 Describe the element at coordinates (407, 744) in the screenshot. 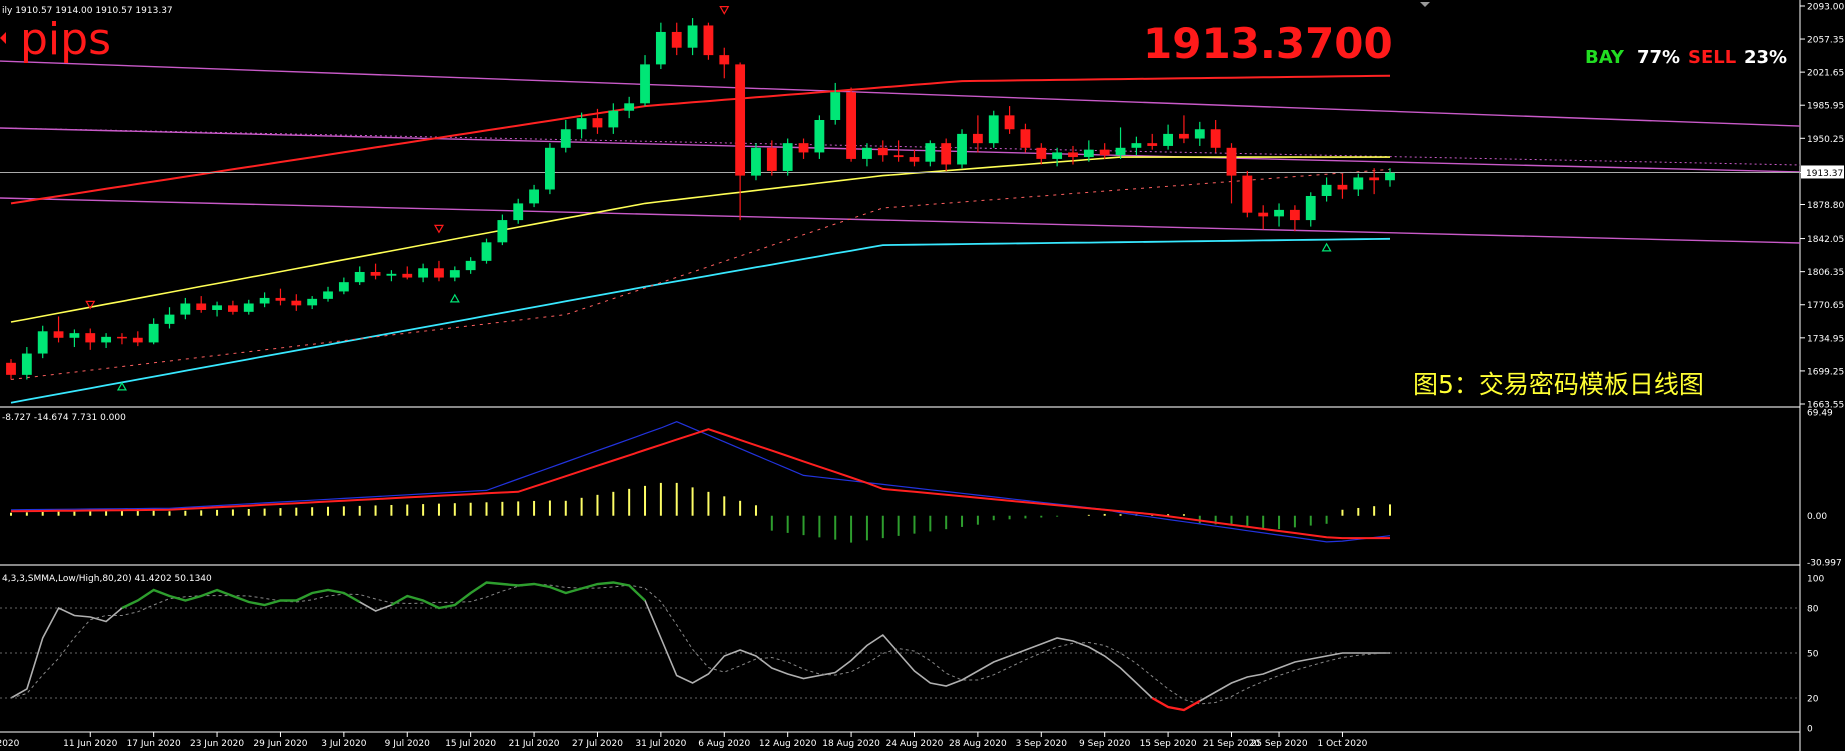

I see `x-tick-label: 9 Jul 2020` at that location.